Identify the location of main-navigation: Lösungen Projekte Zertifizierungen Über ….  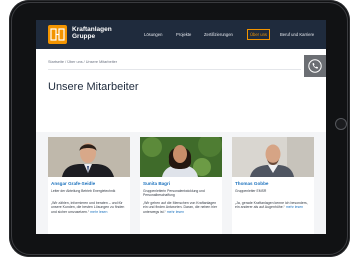
(181, 34).